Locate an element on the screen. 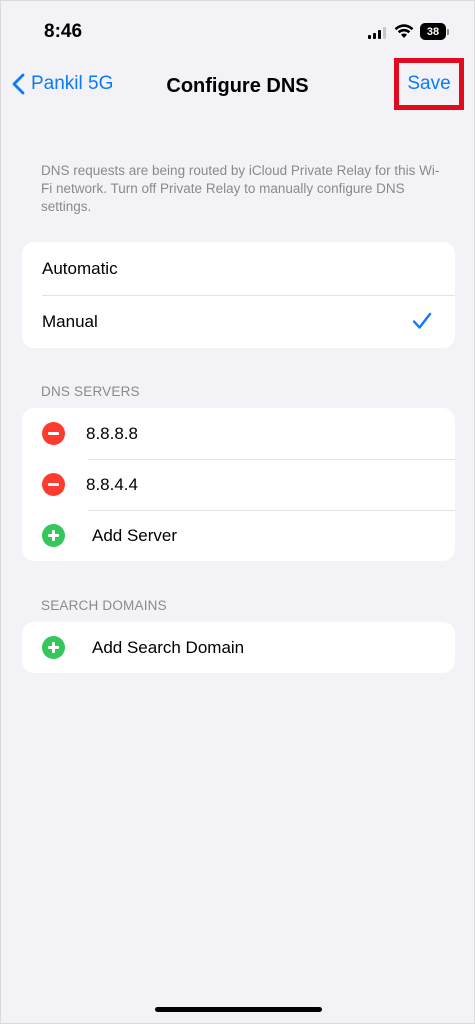 Image resolution: width=475 pixels, height=1024 pixels. dns-server-address: 8.8.8.8 is located at coordinates (112, 434).